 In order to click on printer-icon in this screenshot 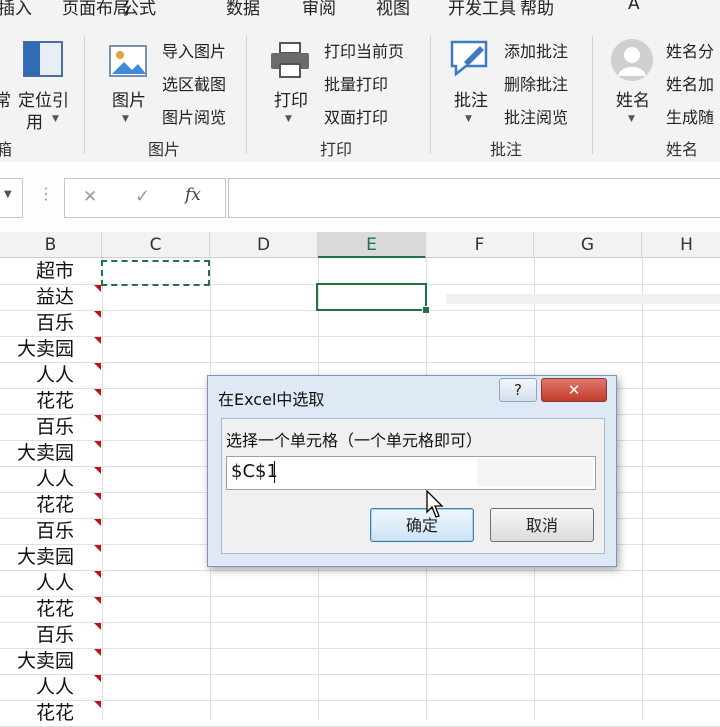, I will do `click(290, 60)`.